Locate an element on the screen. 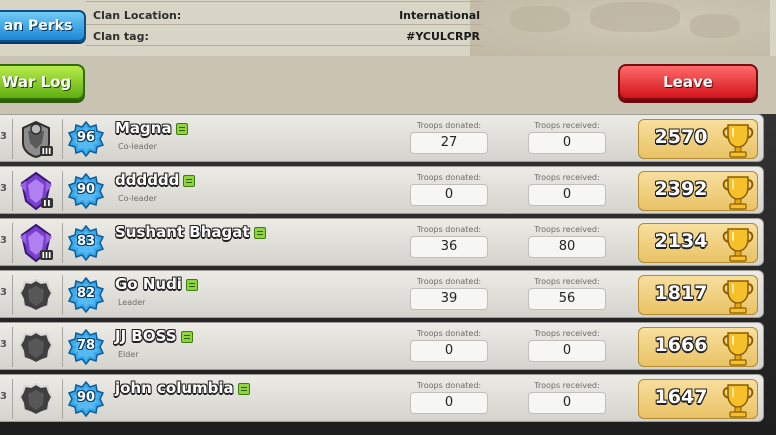  clan-tag-row: Clan tag: #YCULCRPR is located at coordinates (284, 37).